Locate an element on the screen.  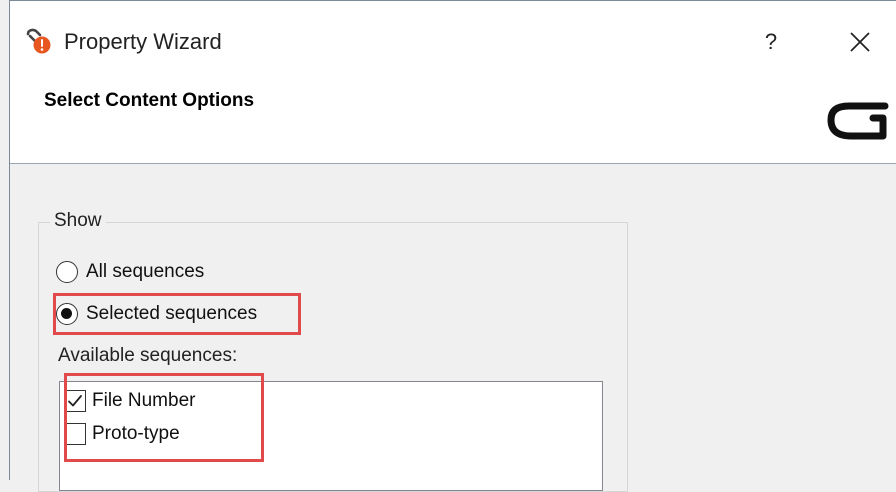
close-icon is located at coordinates (860, 48).